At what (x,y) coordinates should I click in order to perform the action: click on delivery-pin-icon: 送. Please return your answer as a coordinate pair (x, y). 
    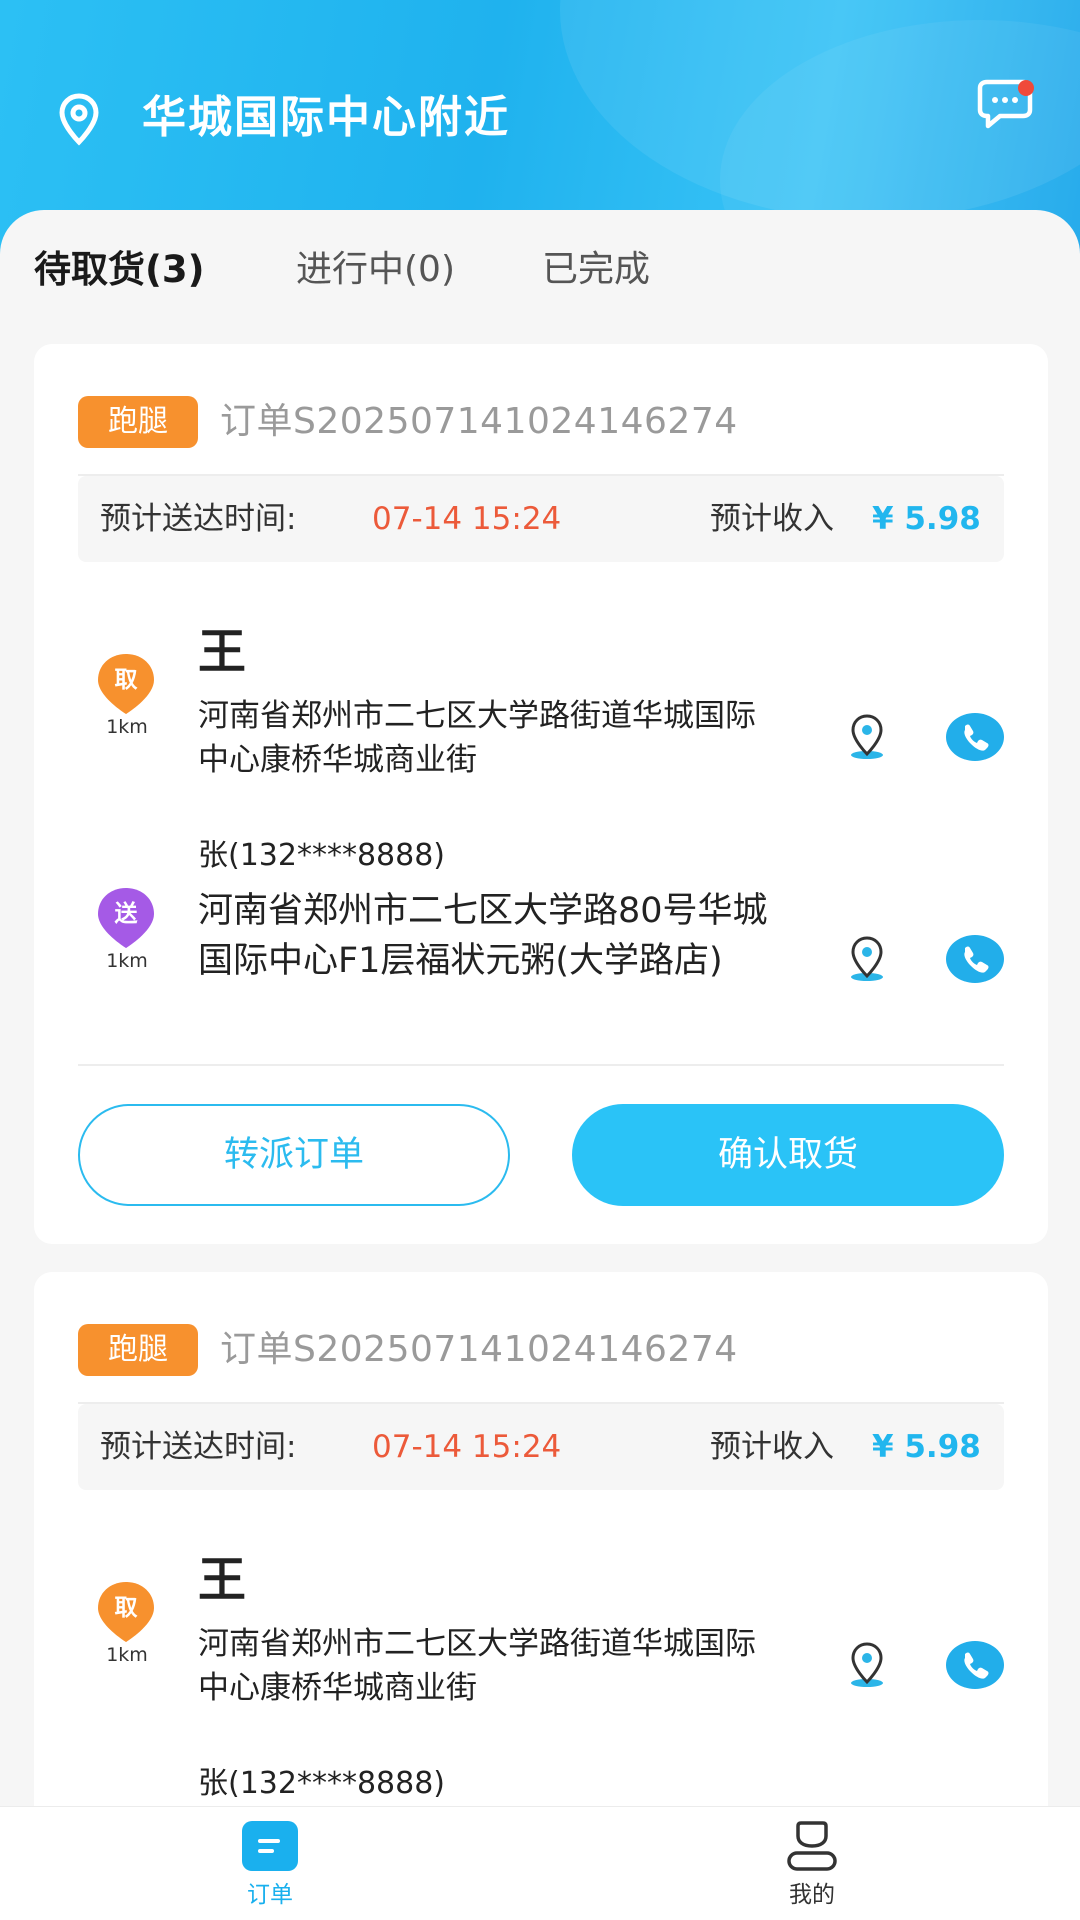
    Looking at the image, I should click on (126, 918).